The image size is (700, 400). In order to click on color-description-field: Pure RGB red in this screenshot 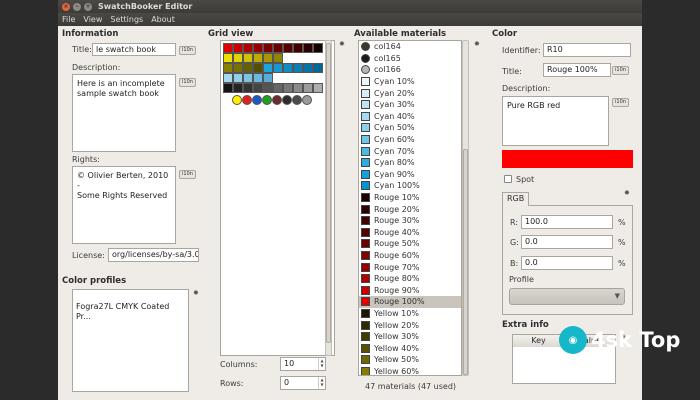, I will do `click(555, 121)`.